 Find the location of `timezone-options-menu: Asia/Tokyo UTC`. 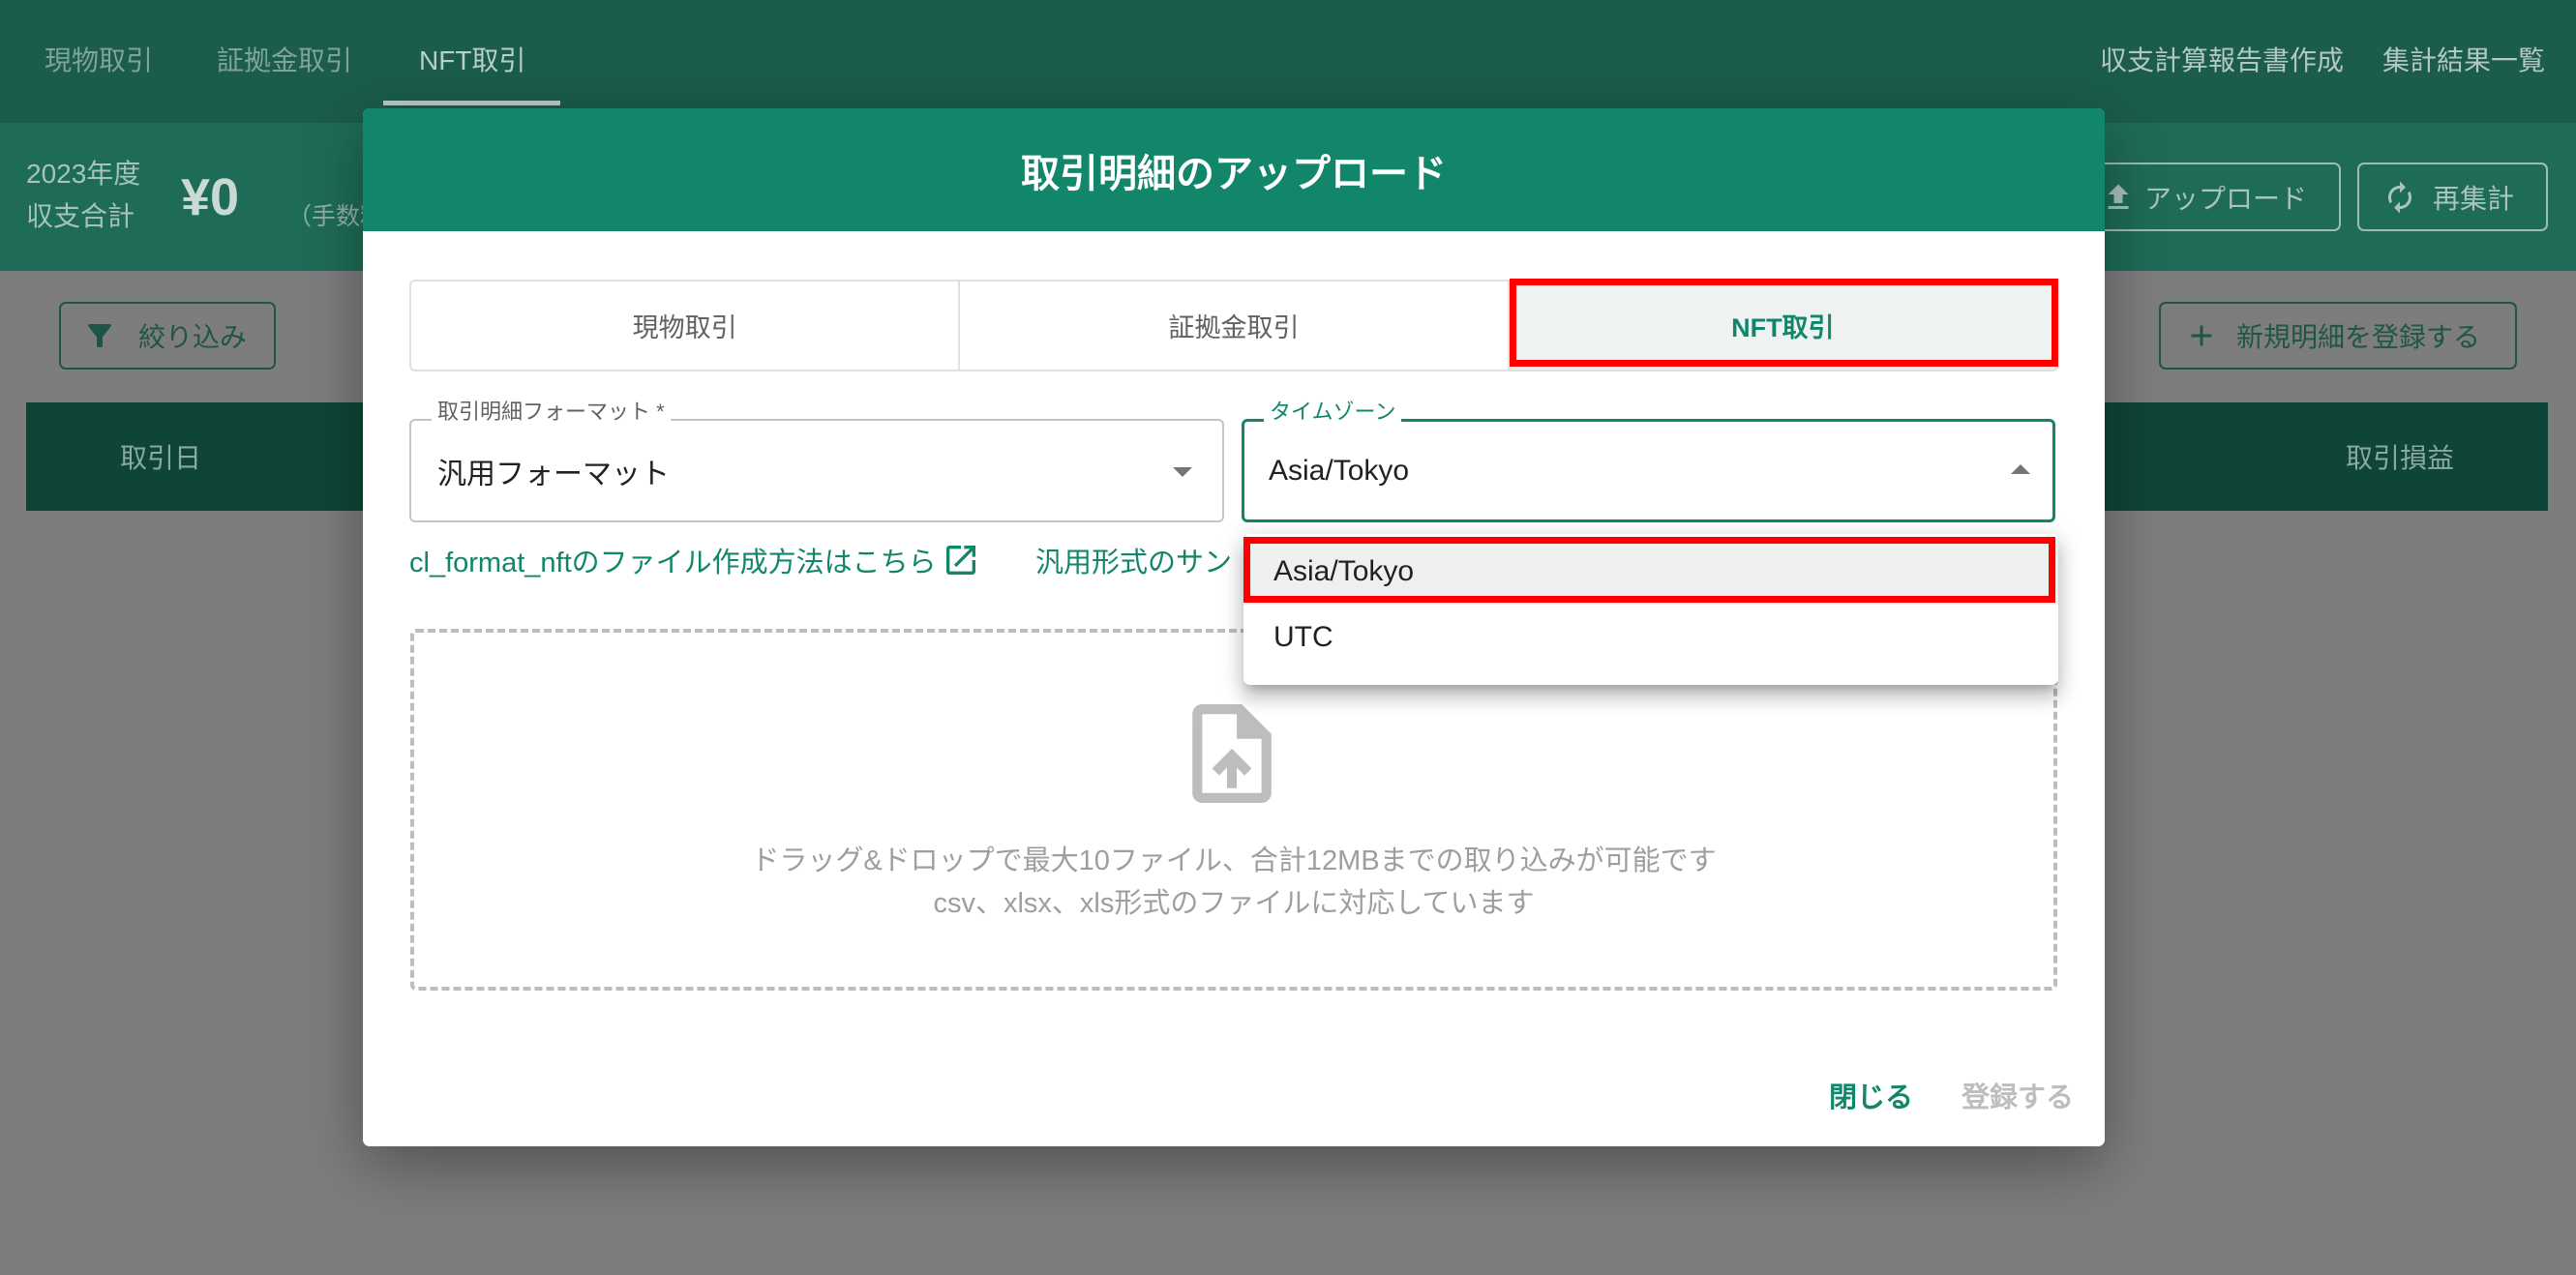

timezone-options-menu: Asia/Tokyo UTC is located at coordinates (1650, 609).